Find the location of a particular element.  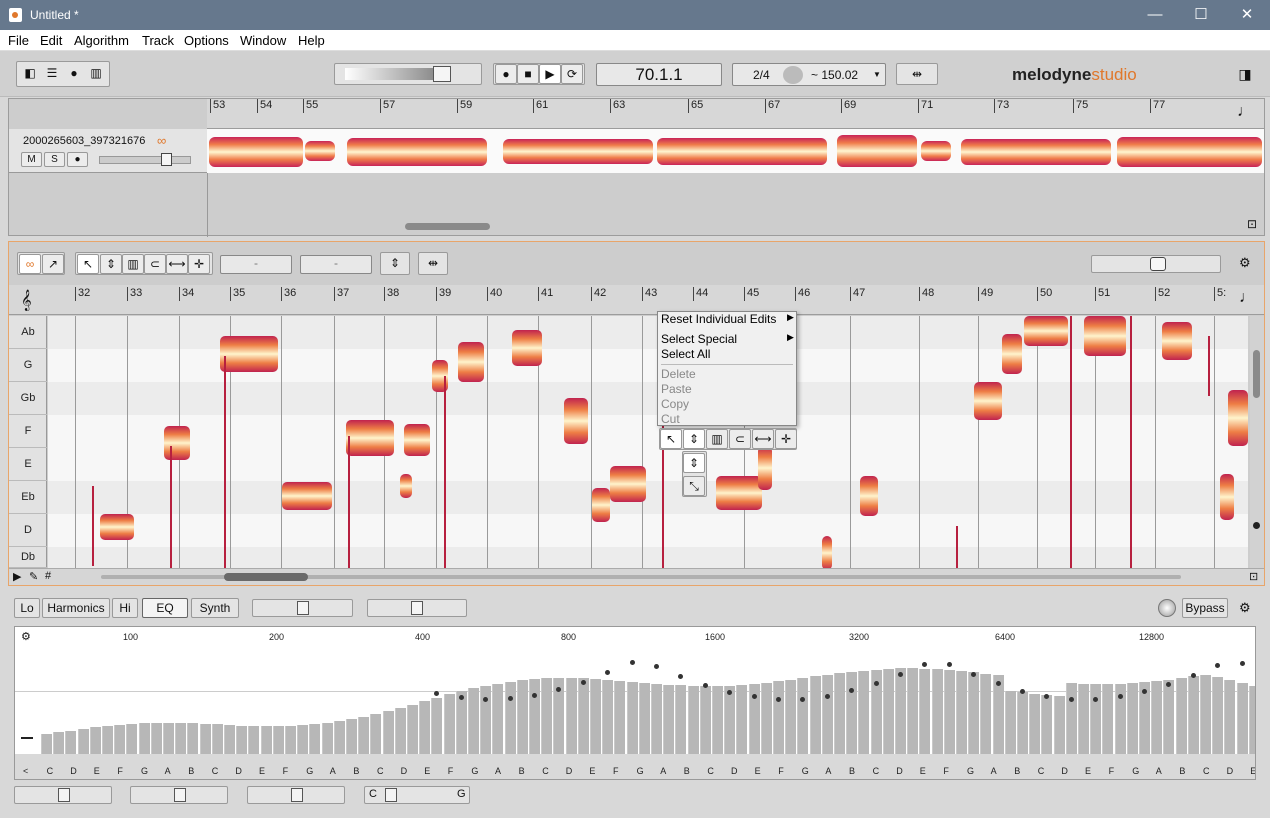

lo-thumb is located at coordinates (64, 795).